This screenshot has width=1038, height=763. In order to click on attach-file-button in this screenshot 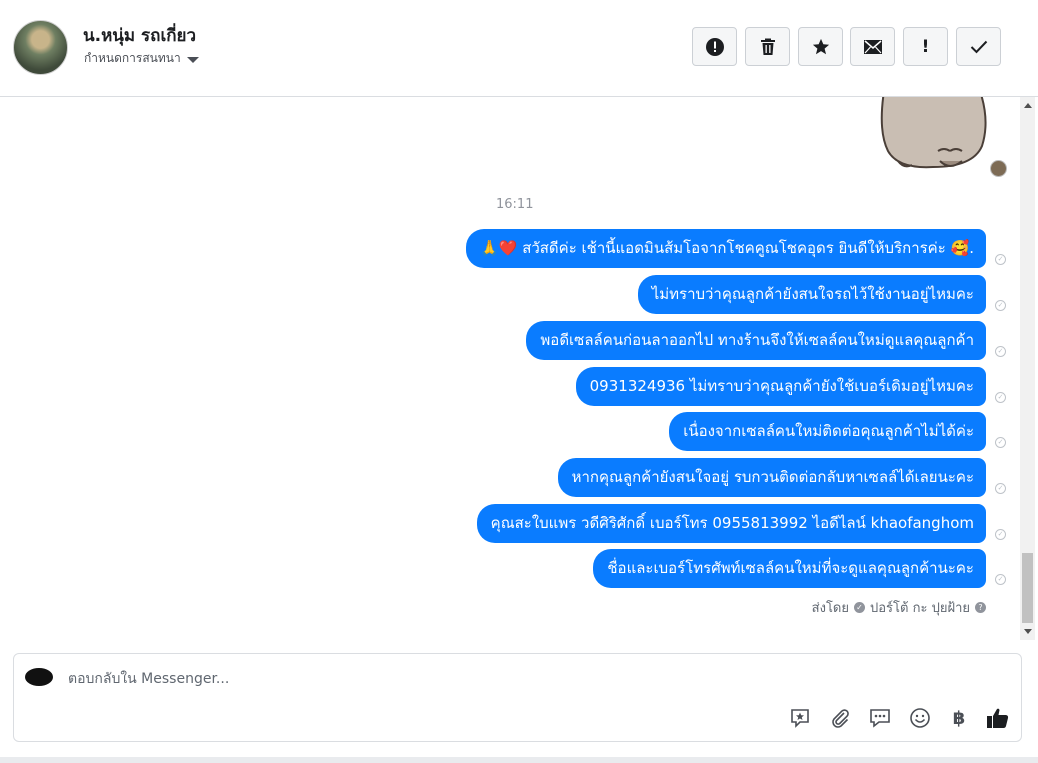, I will do `click(840, 718)`.